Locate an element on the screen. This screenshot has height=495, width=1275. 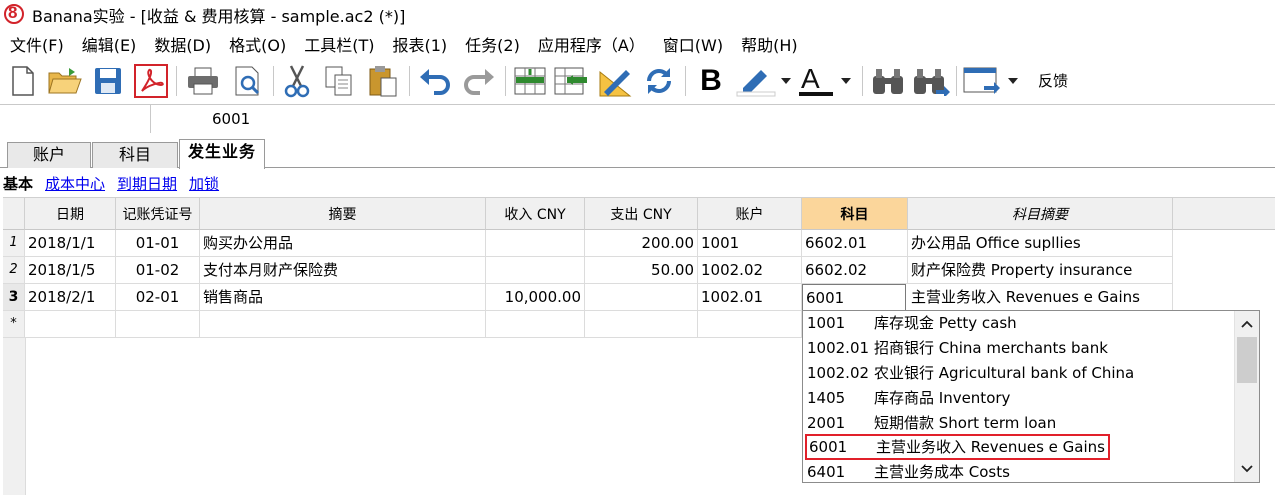
redo-icon is located at coordinates (479, 81).